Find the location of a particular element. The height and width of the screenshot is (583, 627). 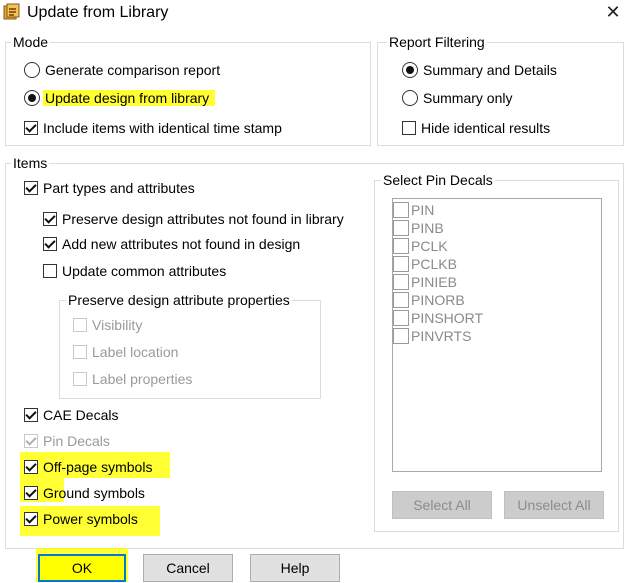

list-item: PINVRTS is located at coordinates (432, 336).